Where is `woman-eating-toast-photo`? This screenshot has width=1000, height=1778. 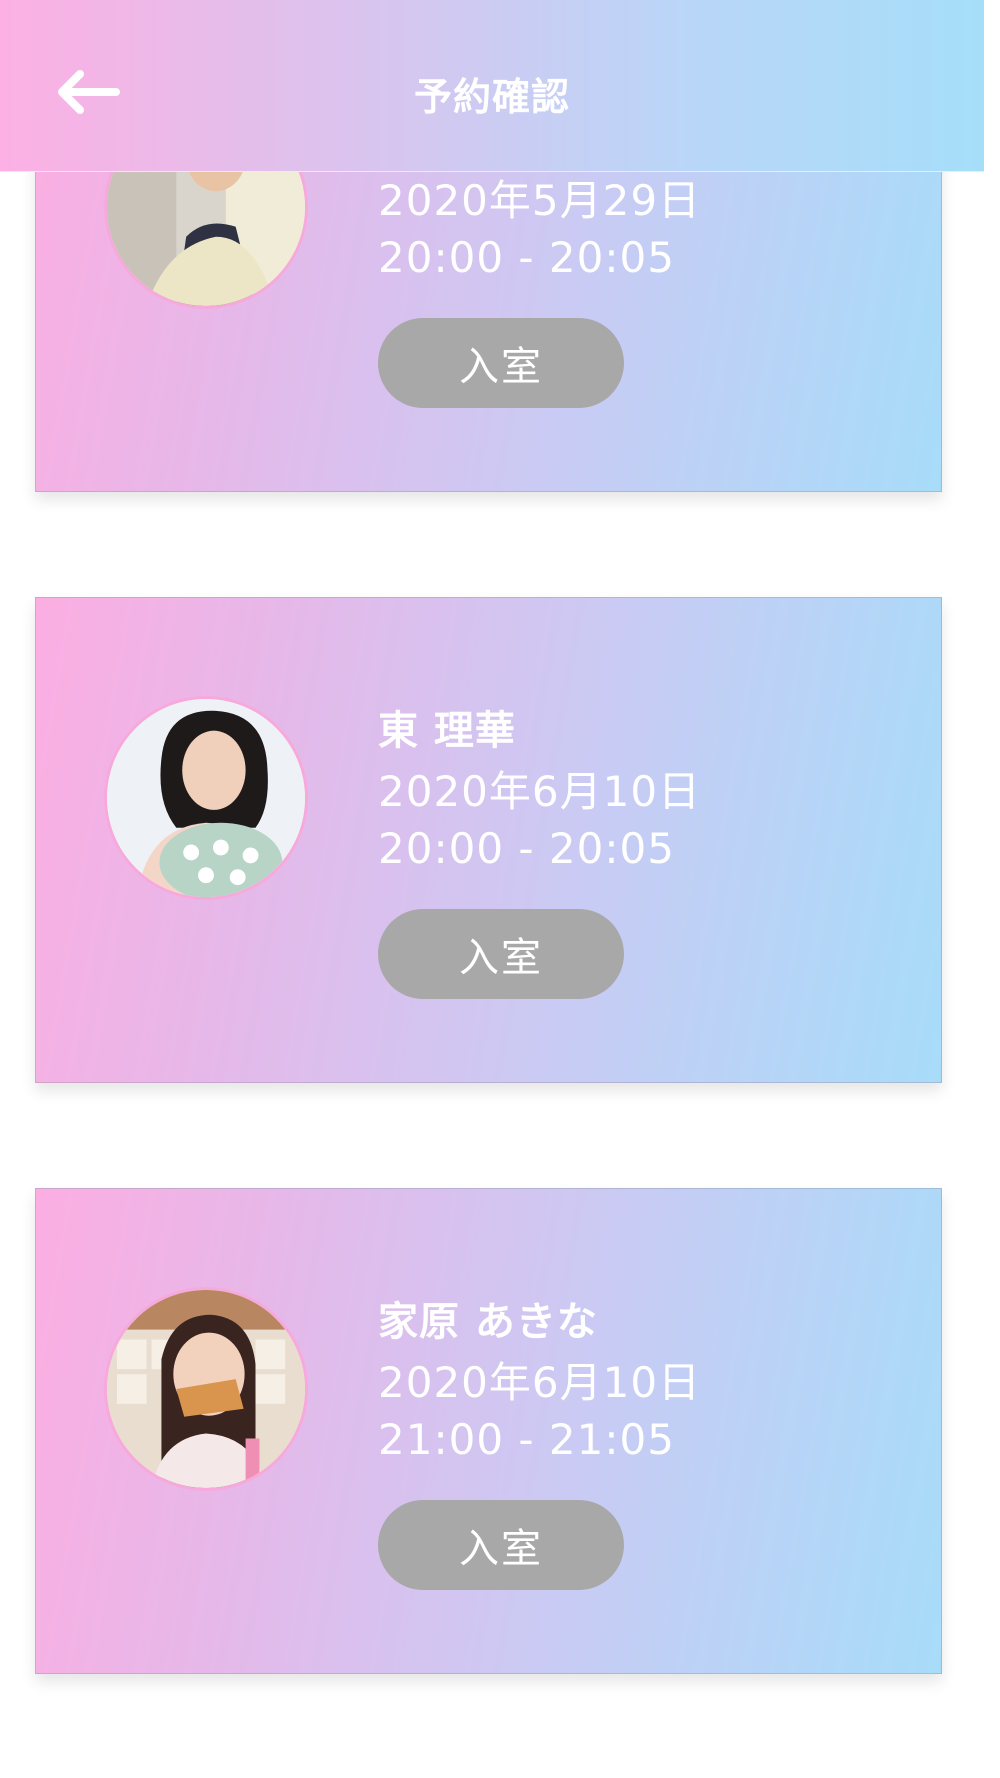
woman-eating-toast-photo is located at coordinates (206, 1389).